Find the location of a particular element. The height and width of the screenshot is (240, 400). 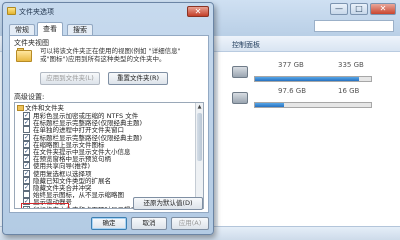

explorer-close-button: ✕ is located at coordinates (383, 9).